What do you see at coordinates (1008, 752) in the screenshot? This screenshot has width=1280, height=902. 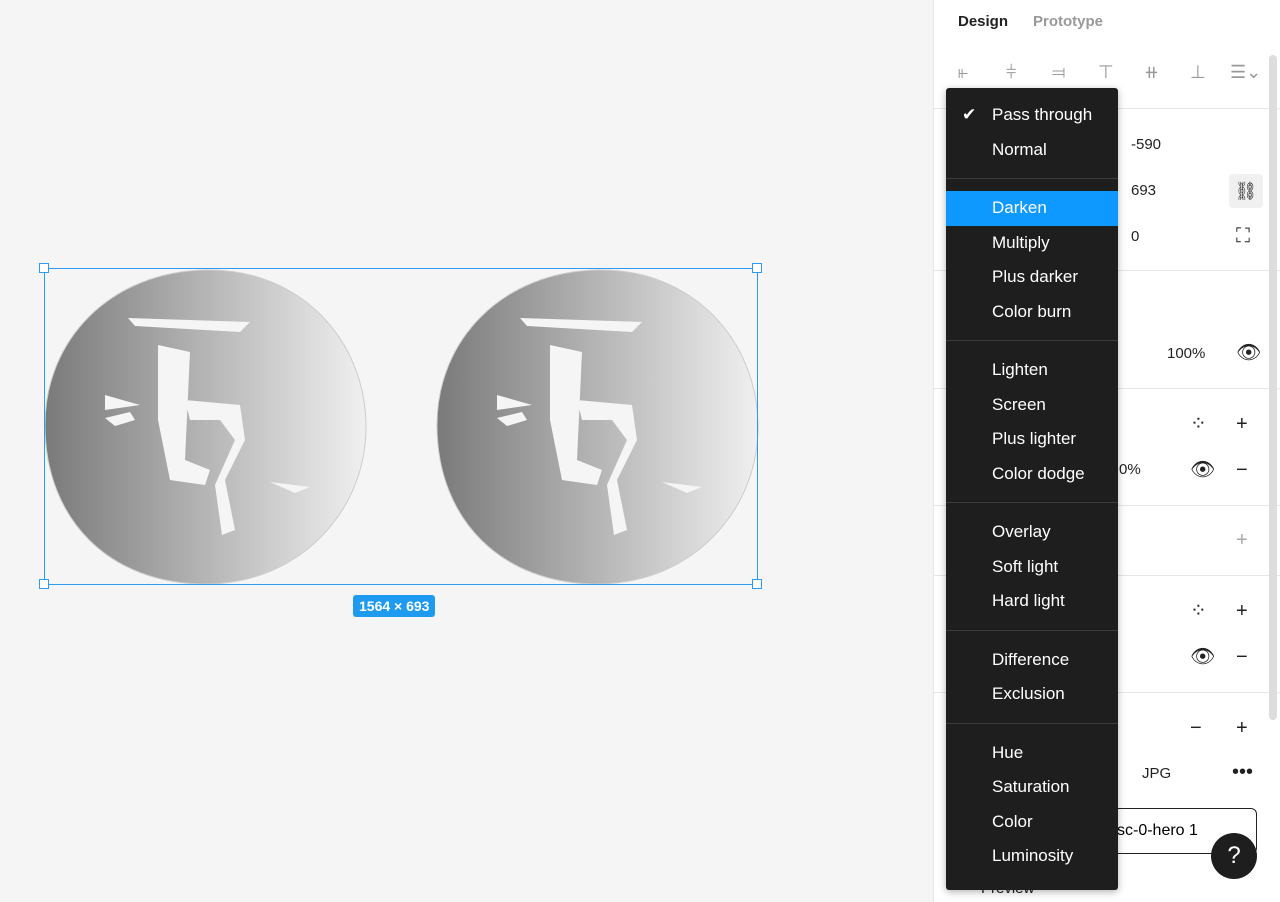 I see `menu-item-label: Hue` at bounding box center [1008, 752].